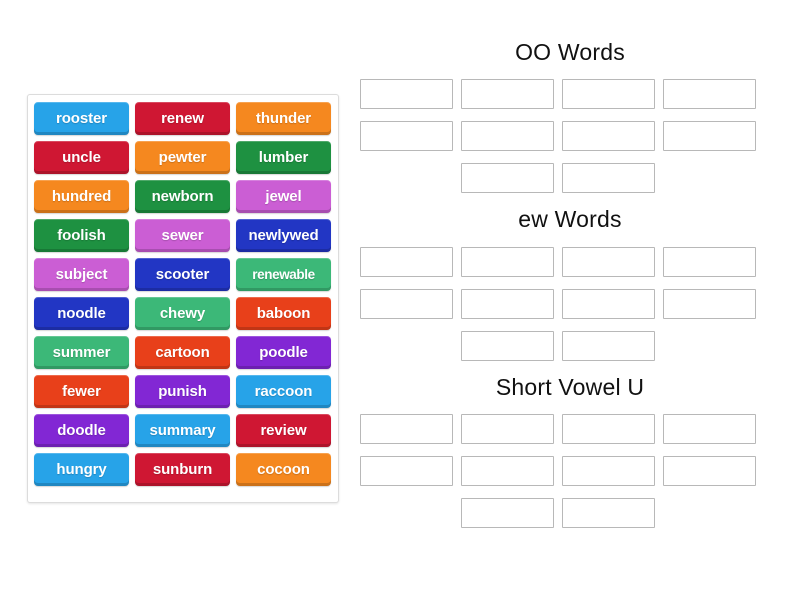  I want to click on word-tile: hundred, so click(81, 196).